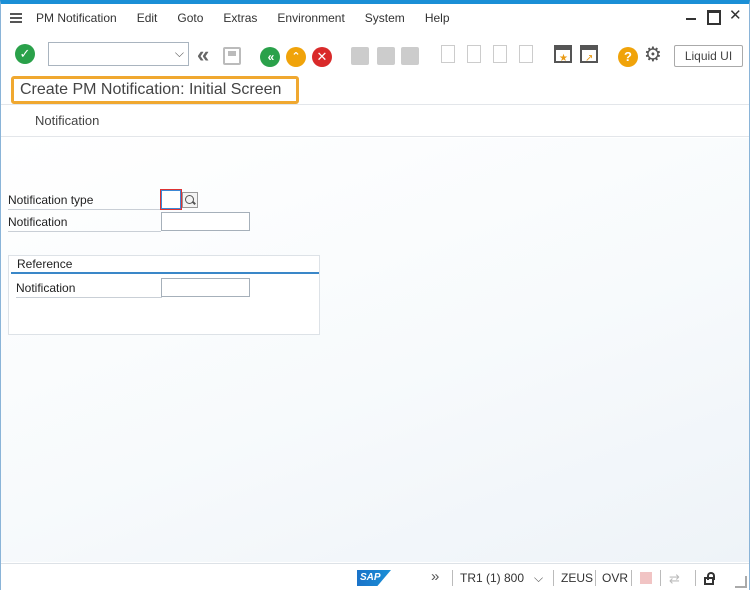 The width and height of the screenshot is (750, 590). I want to click on status-bar: SAP » TR1 (1) 800 ⌵ ZEUS OVR ⇄, so click(375, 576).